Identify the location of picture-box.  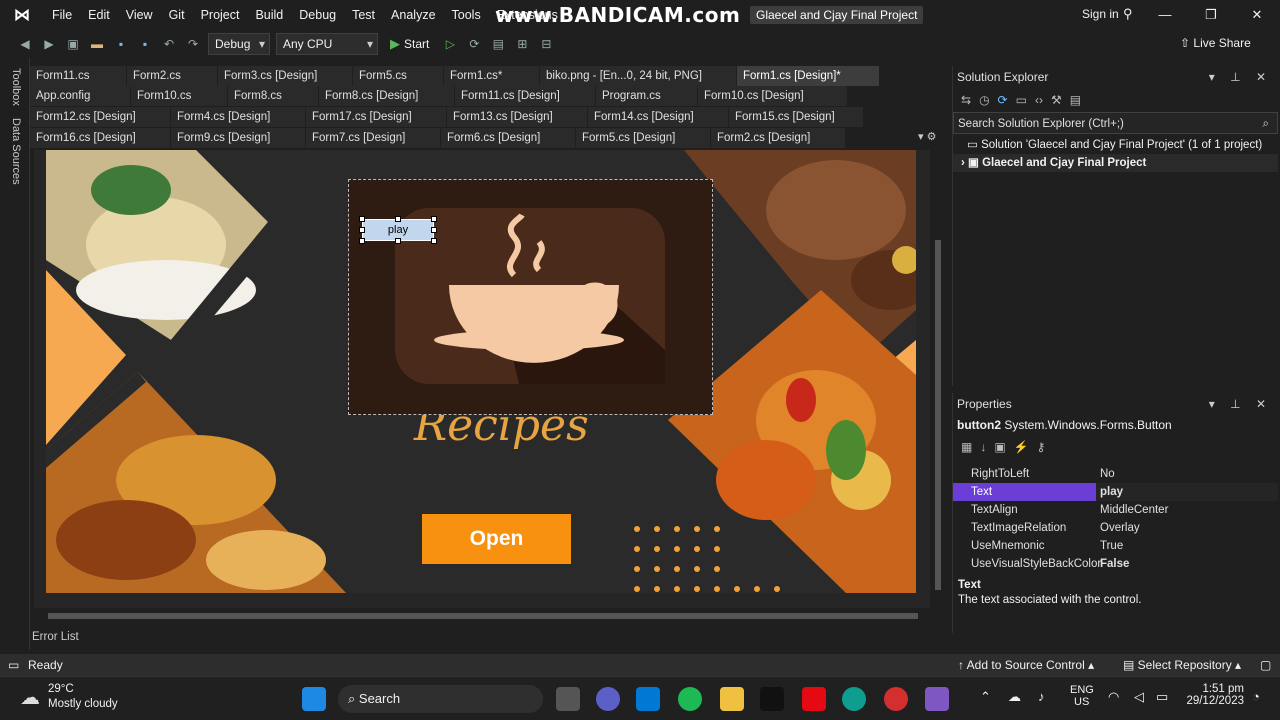
(530, 297).